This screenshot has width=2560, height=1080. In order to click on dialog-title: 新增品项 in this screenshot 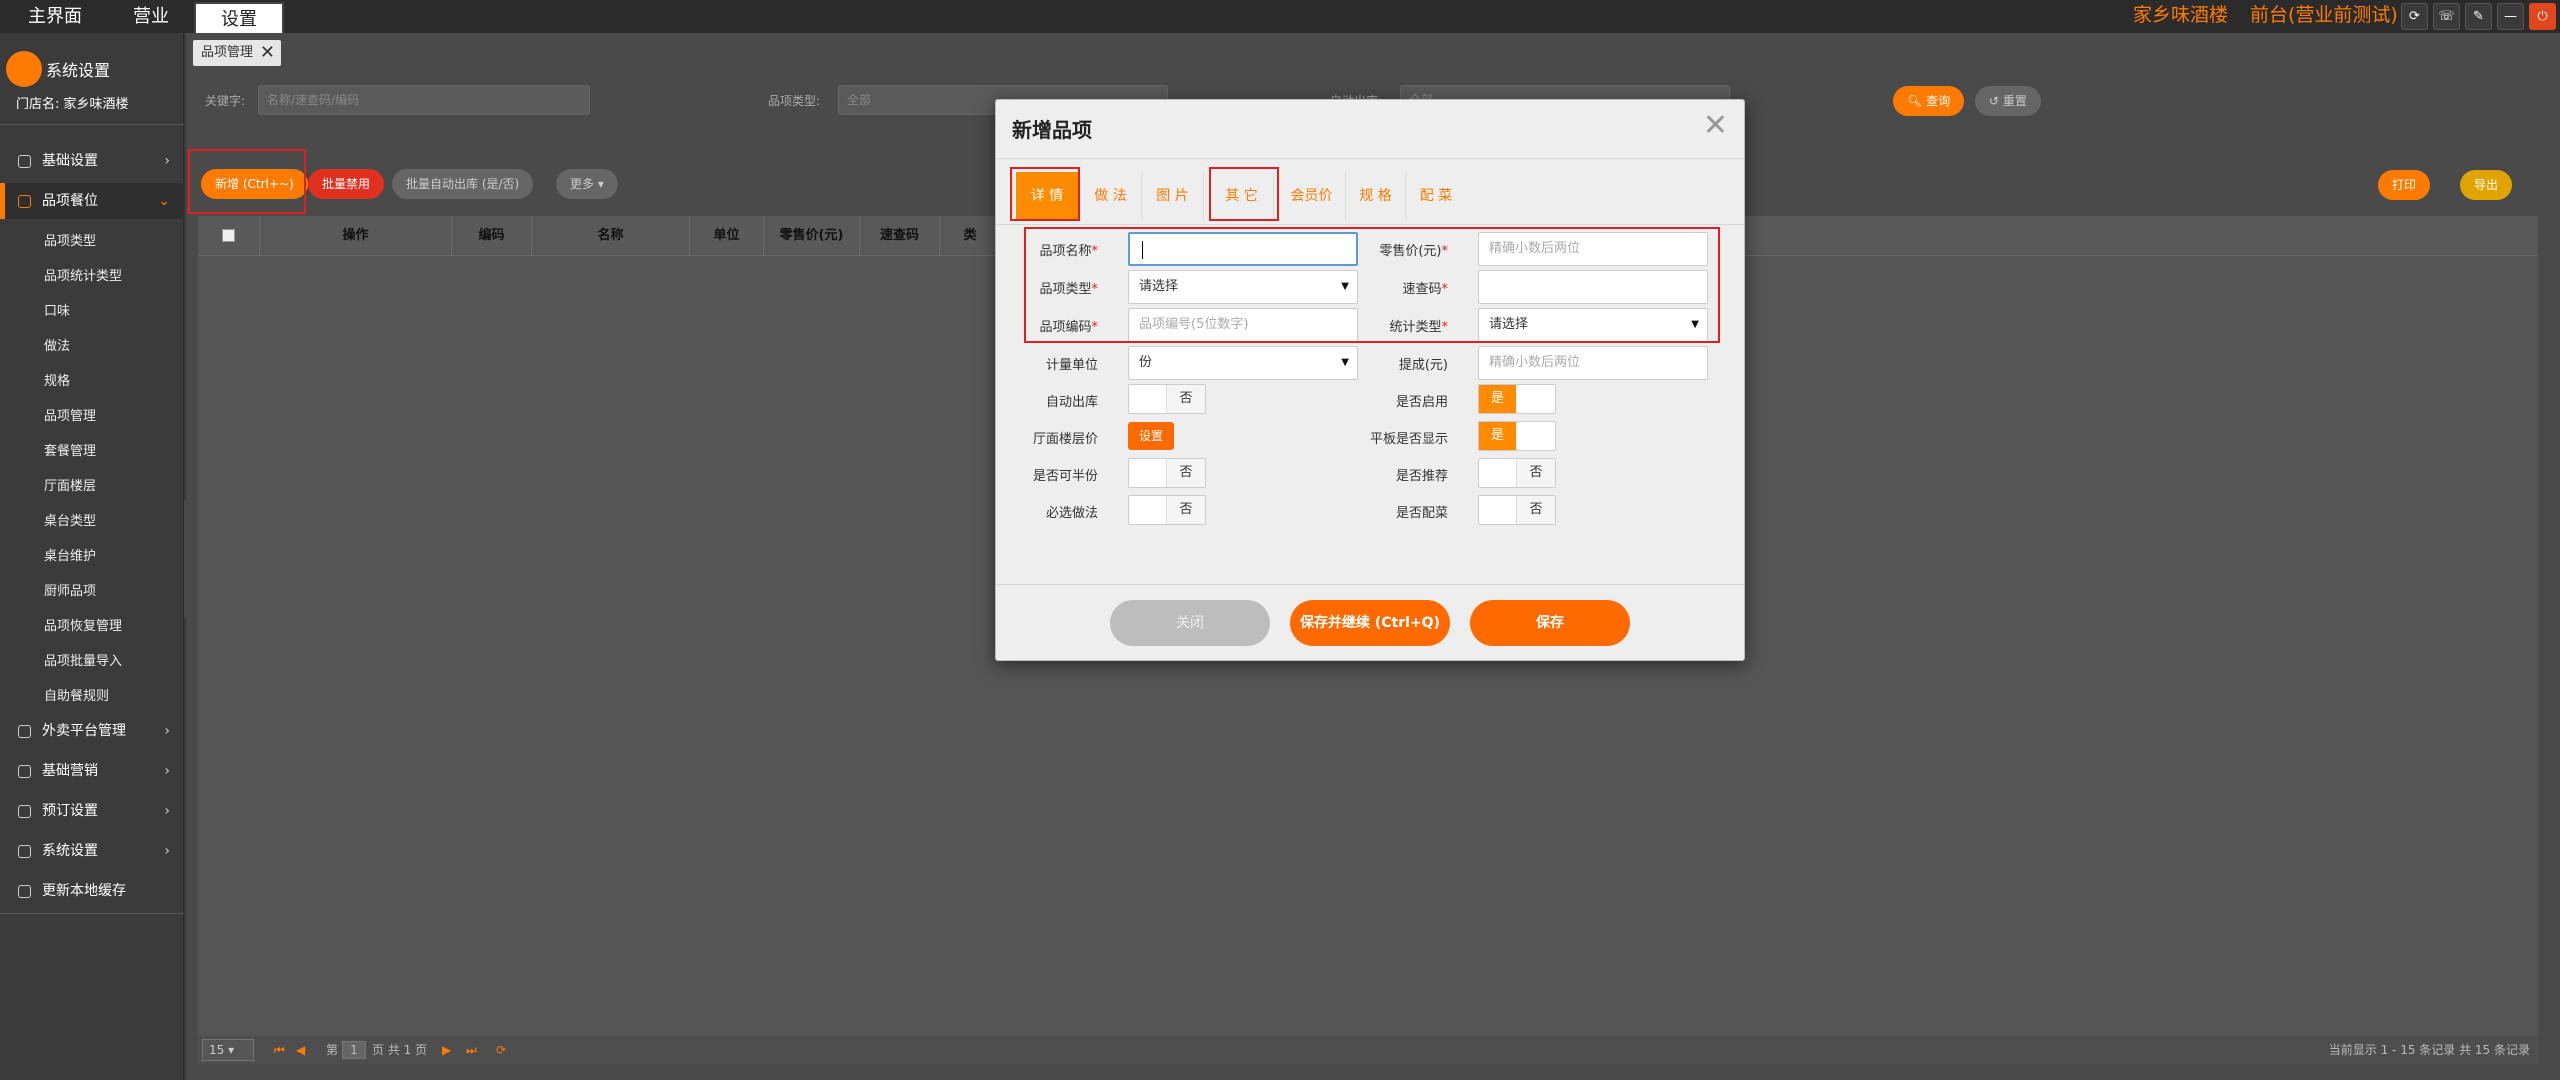, I will do `click(1052, 130)`.